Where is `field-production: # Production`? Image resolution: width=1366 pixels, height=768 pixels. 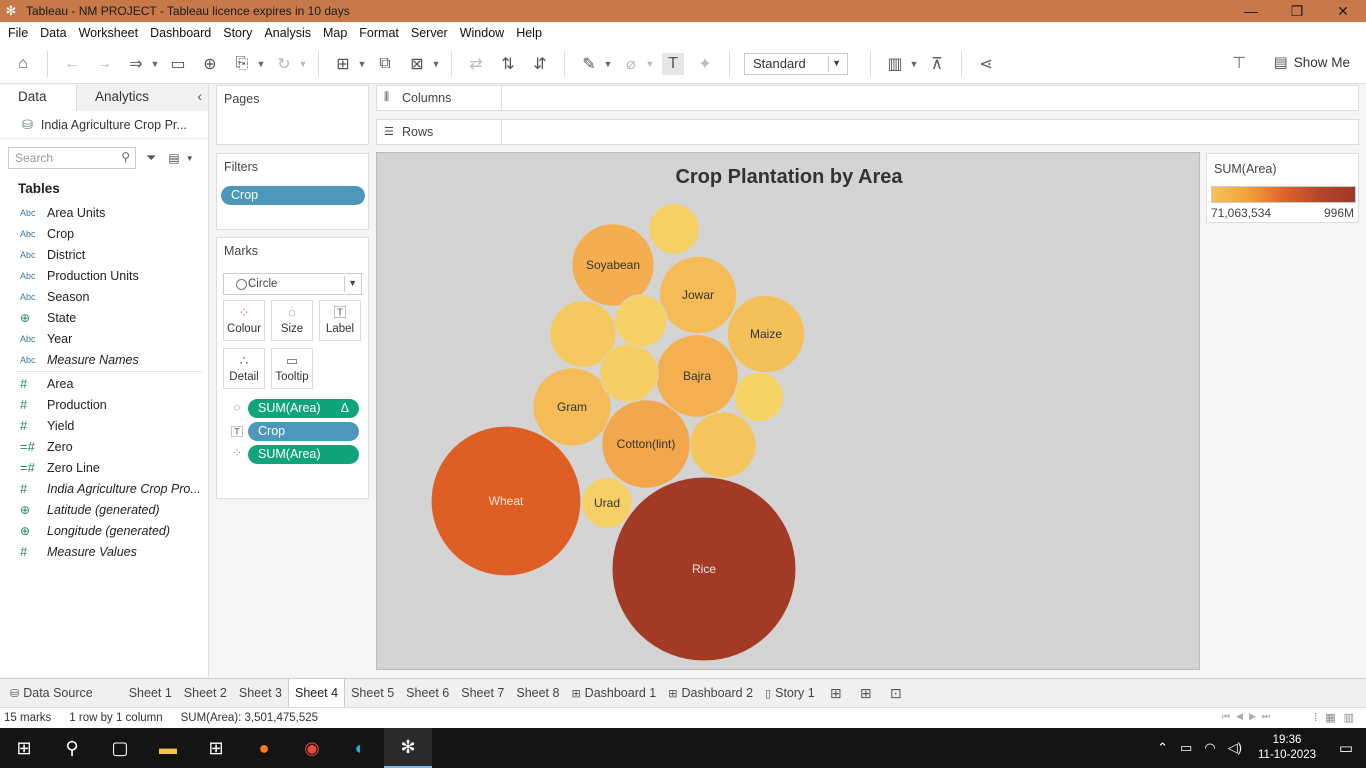
field-production: # Production is located at coordinates (104, 404).